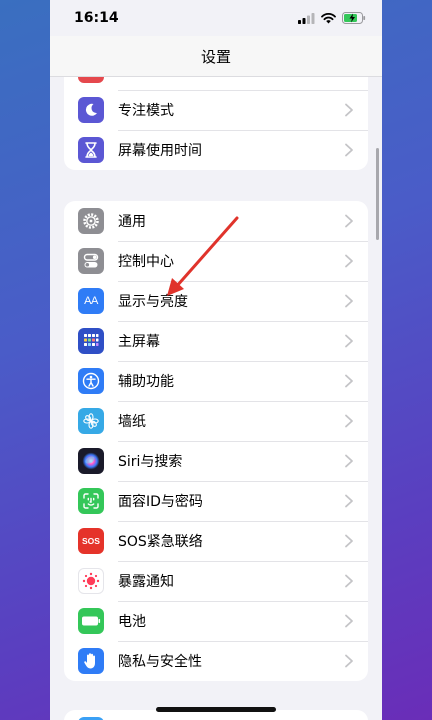  Describe the element at coordinates (306, 18) in the screenshot. I see `cellular-signal-icon` at that location.